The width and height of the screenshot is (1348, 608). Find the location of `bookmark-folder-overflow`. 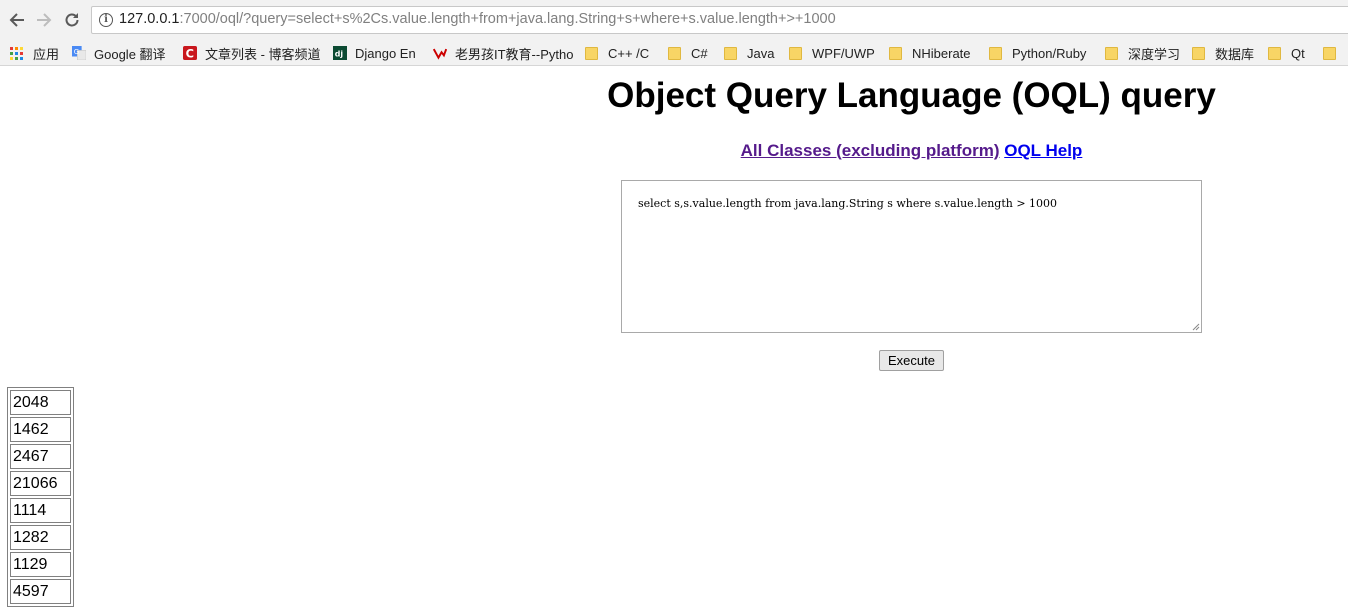

bookmark-folder-overflow is located at coordinates (1334, 53).